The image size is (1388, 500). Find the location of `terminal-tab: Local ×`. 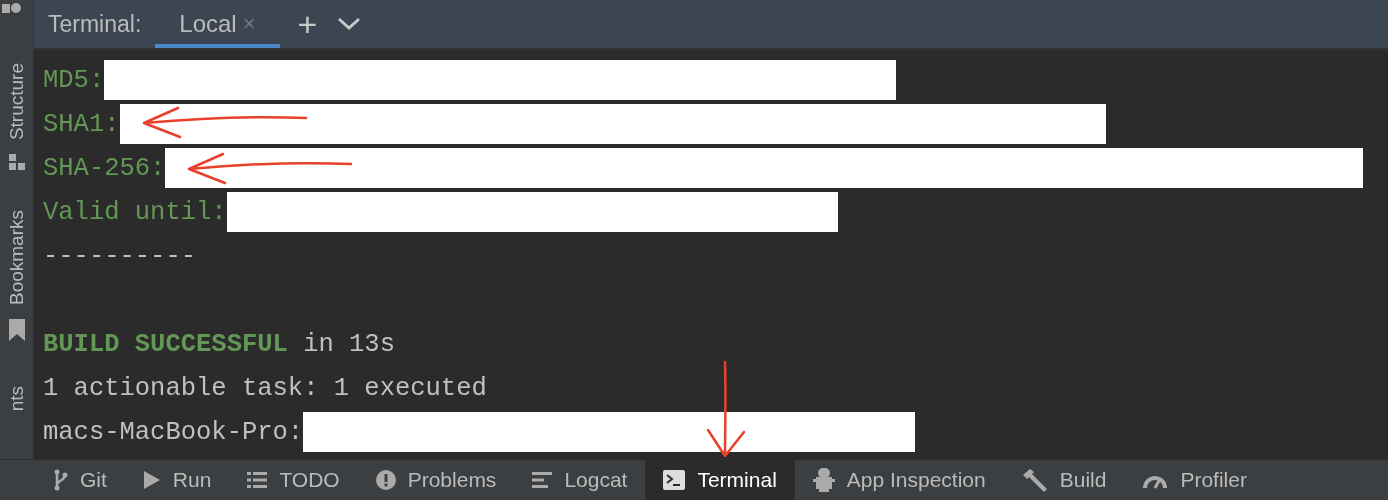

terminal-tab: Local × is located at coordinates (217, 24).